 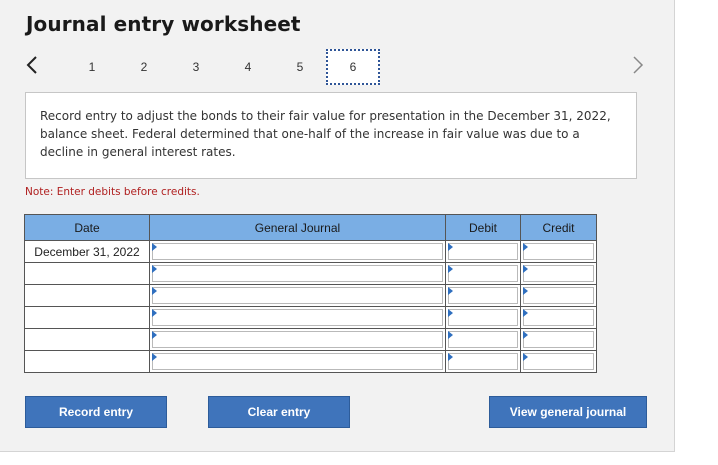 I want to click on prev-arrow-icon, so click(x=32, y=65).